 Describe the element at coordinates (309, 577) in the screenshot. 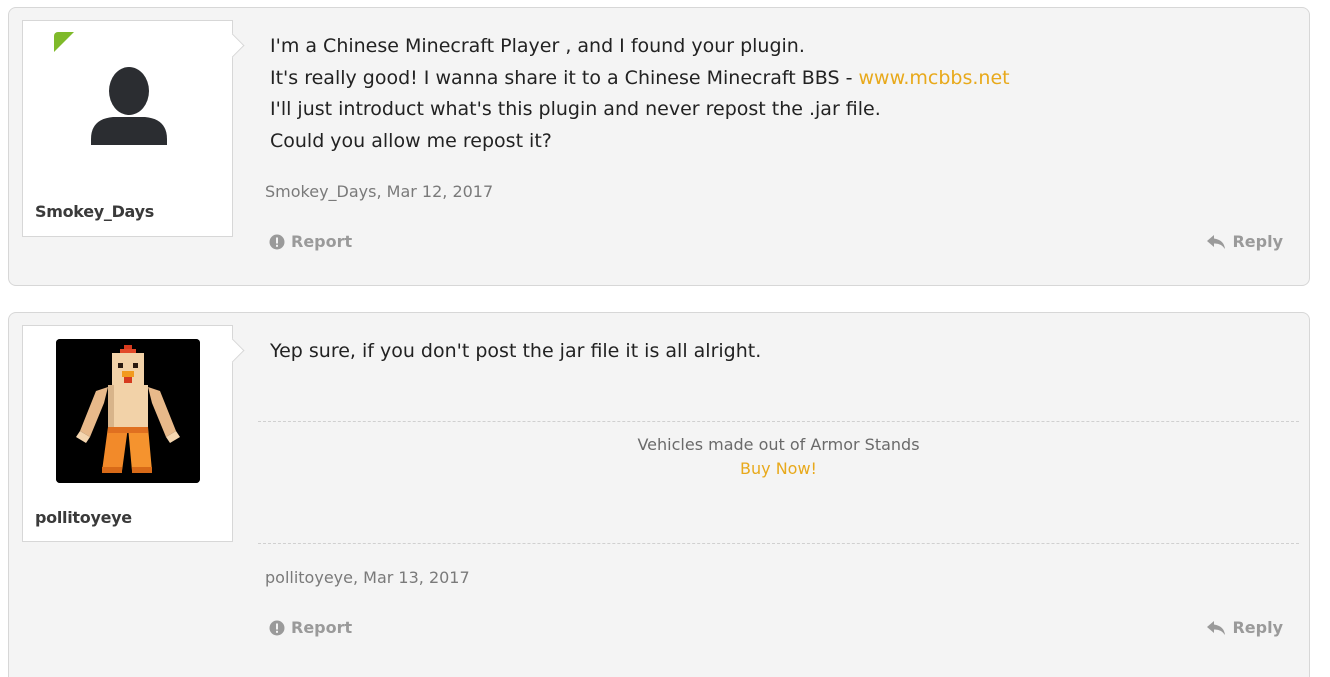

I see `meta-author-link: pollitoyeye` at that location.